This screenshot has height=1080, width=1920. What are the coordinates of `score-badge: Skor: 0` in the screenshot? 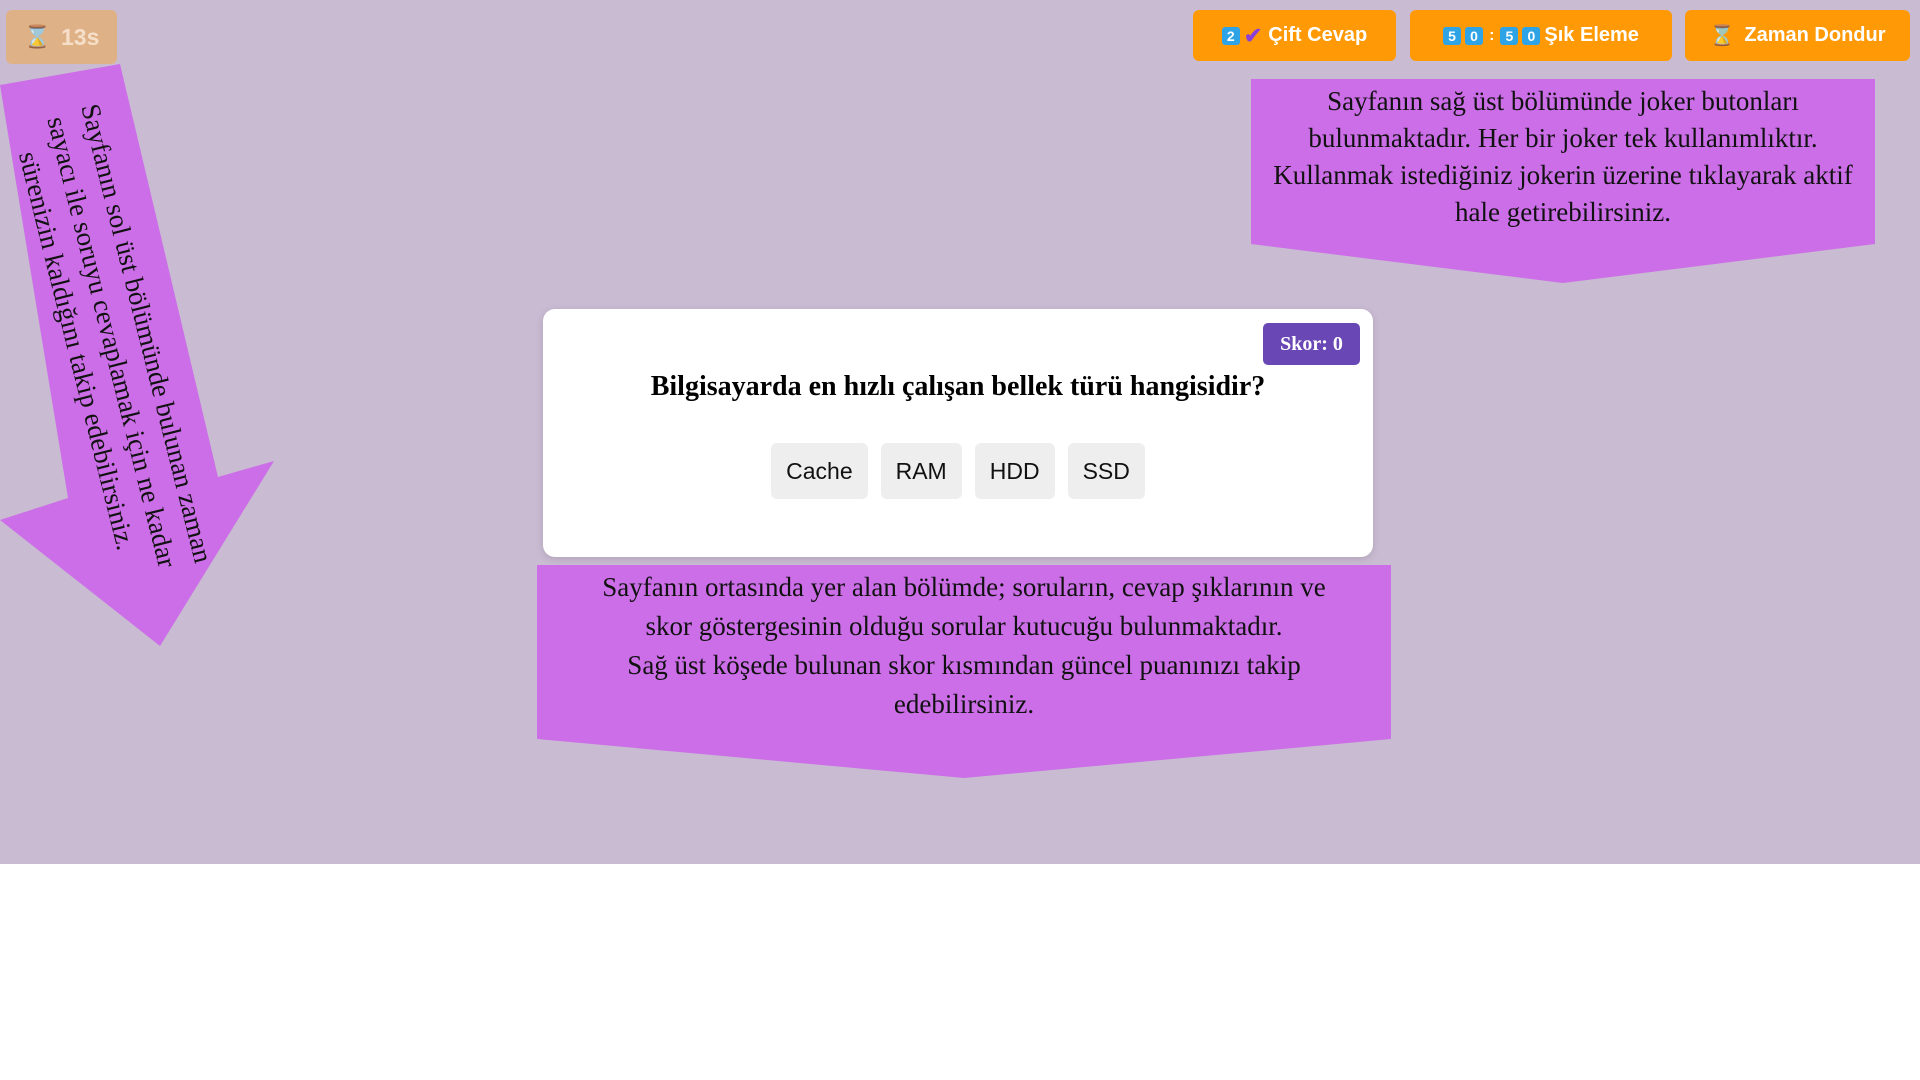 It's located at (1311, 344).